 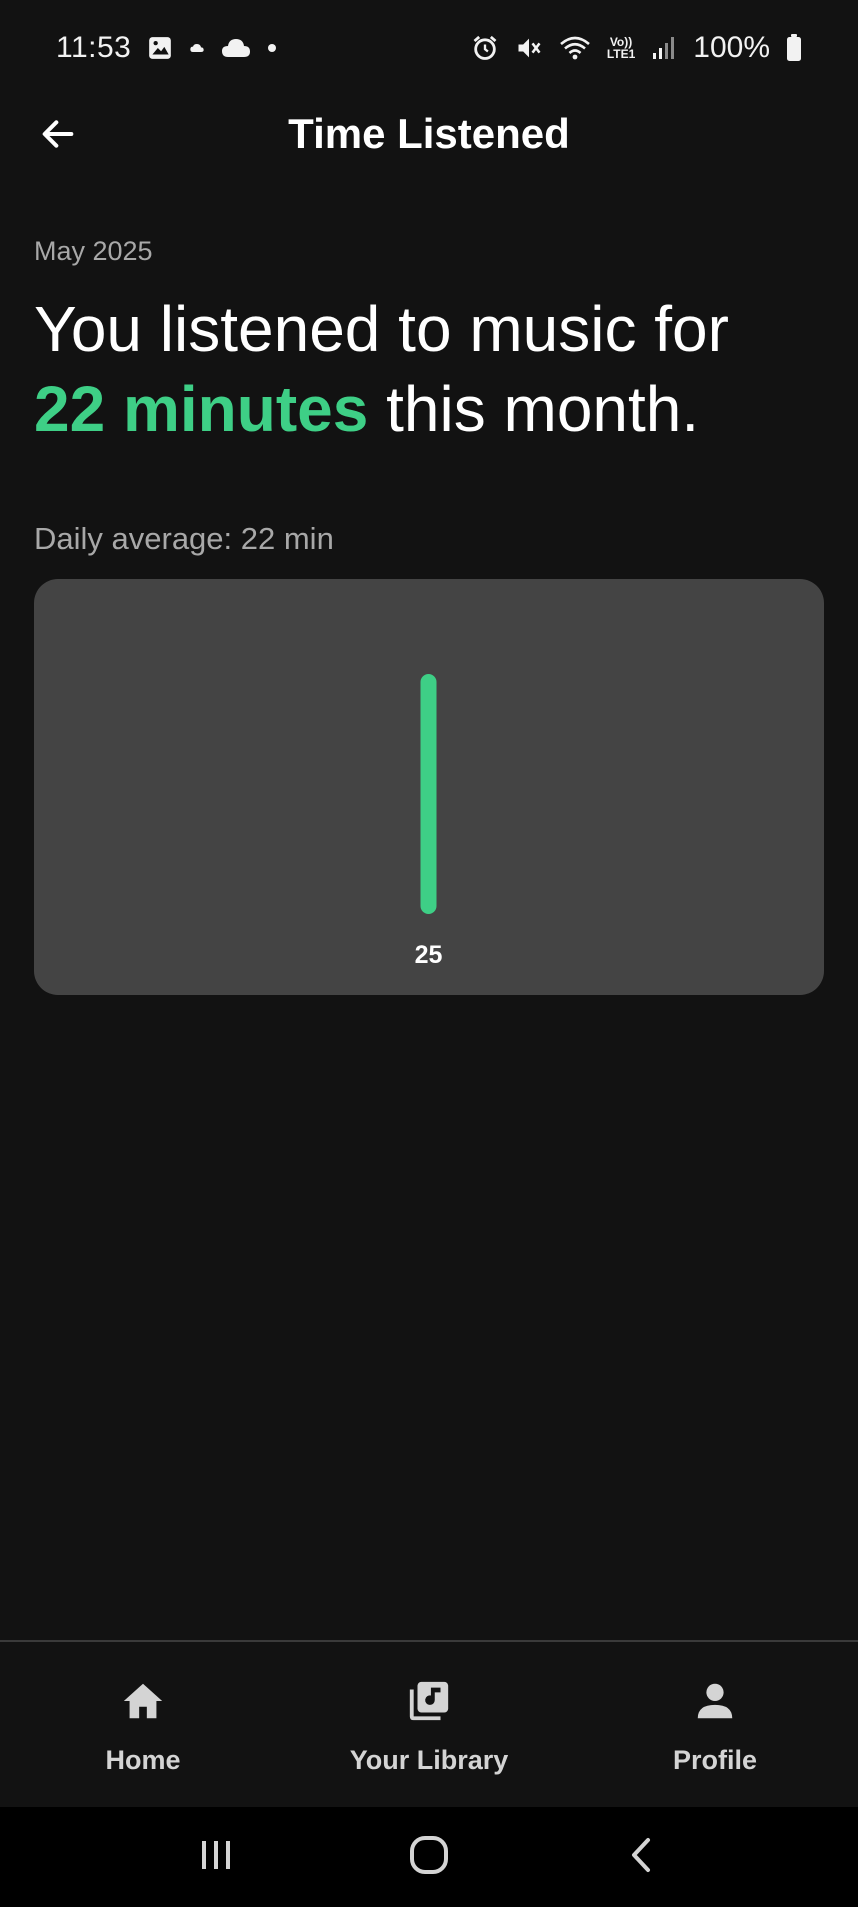 I want to click on battery-percent: 100%, so click(x=731, y=47).